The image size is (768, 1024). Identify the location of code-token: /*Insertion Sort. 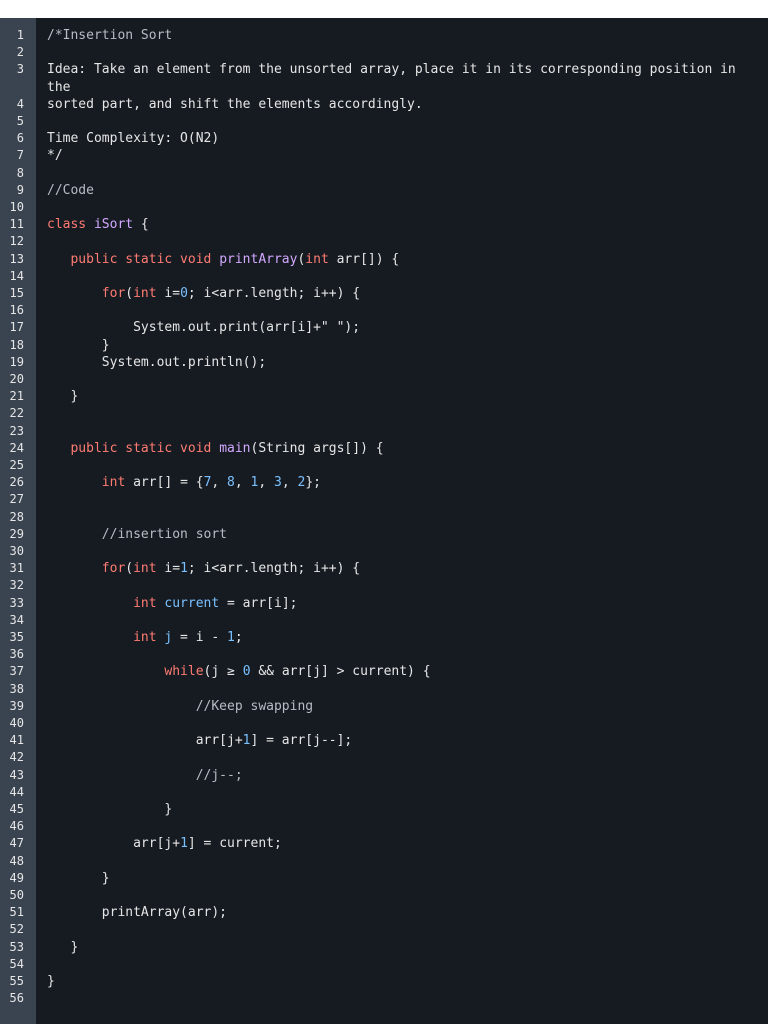
(110, 35).